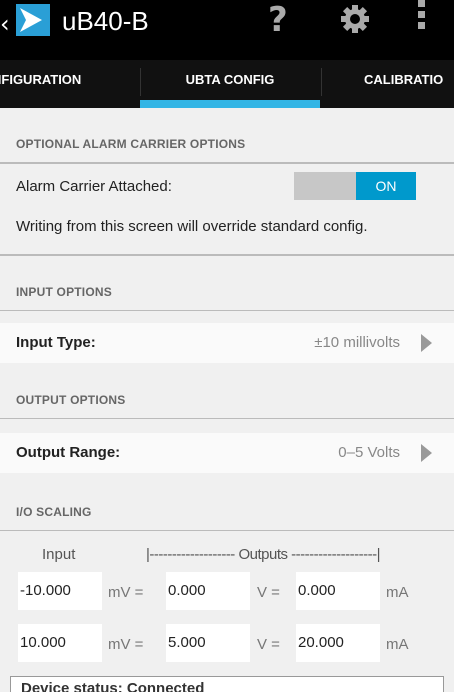  Describe the element at coordinates (355, 19) in the screenshot. I see `gear-icon` at that location.